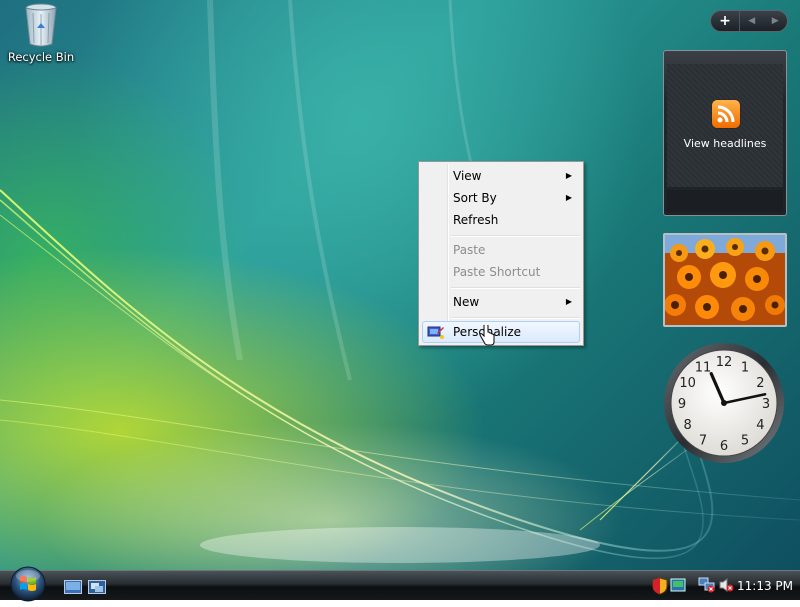  I want to click on clock-gadget: 1 2 3 4 5 6 7 8 9 10 11 12, so click(724, 405).